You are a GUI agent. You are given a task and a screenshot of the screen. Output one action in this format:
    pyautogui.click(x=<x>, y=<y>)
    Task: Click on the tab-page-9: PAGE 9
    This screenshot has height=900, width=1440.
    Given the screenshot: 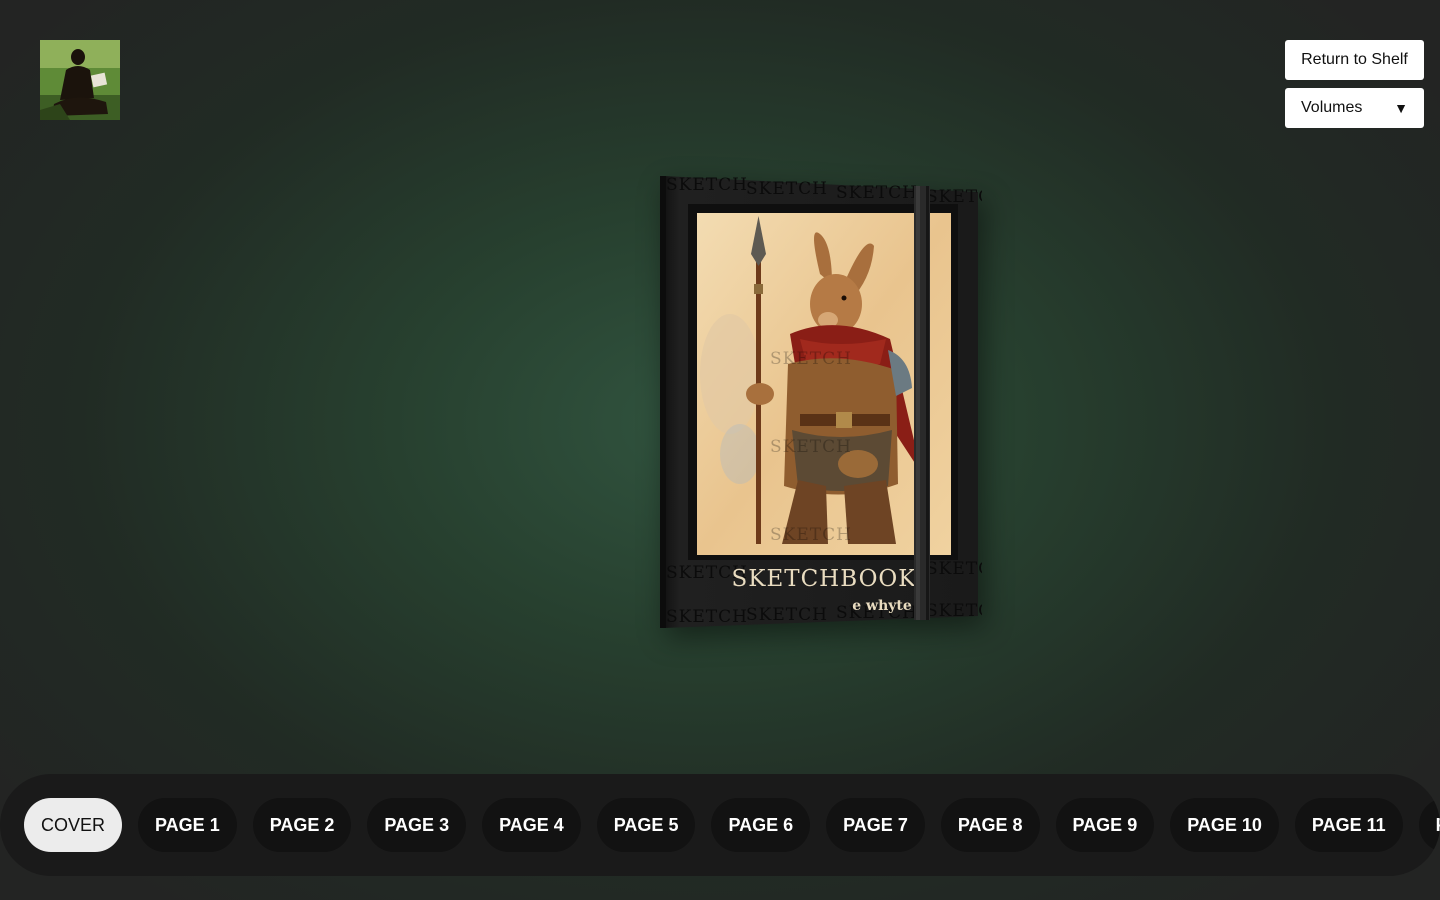 What is the action you would take?
    pyautogui.click(x=1105, y=825)
    